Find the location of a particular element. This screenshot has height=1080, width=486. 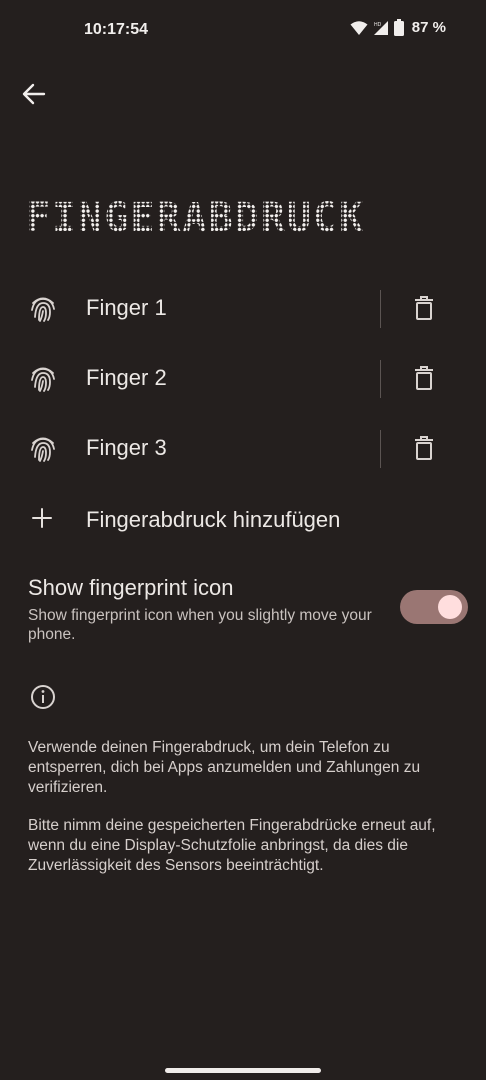

add-fingerprint-label: Fingerabdruck hinzufügen is located at coordinates (213, 519).